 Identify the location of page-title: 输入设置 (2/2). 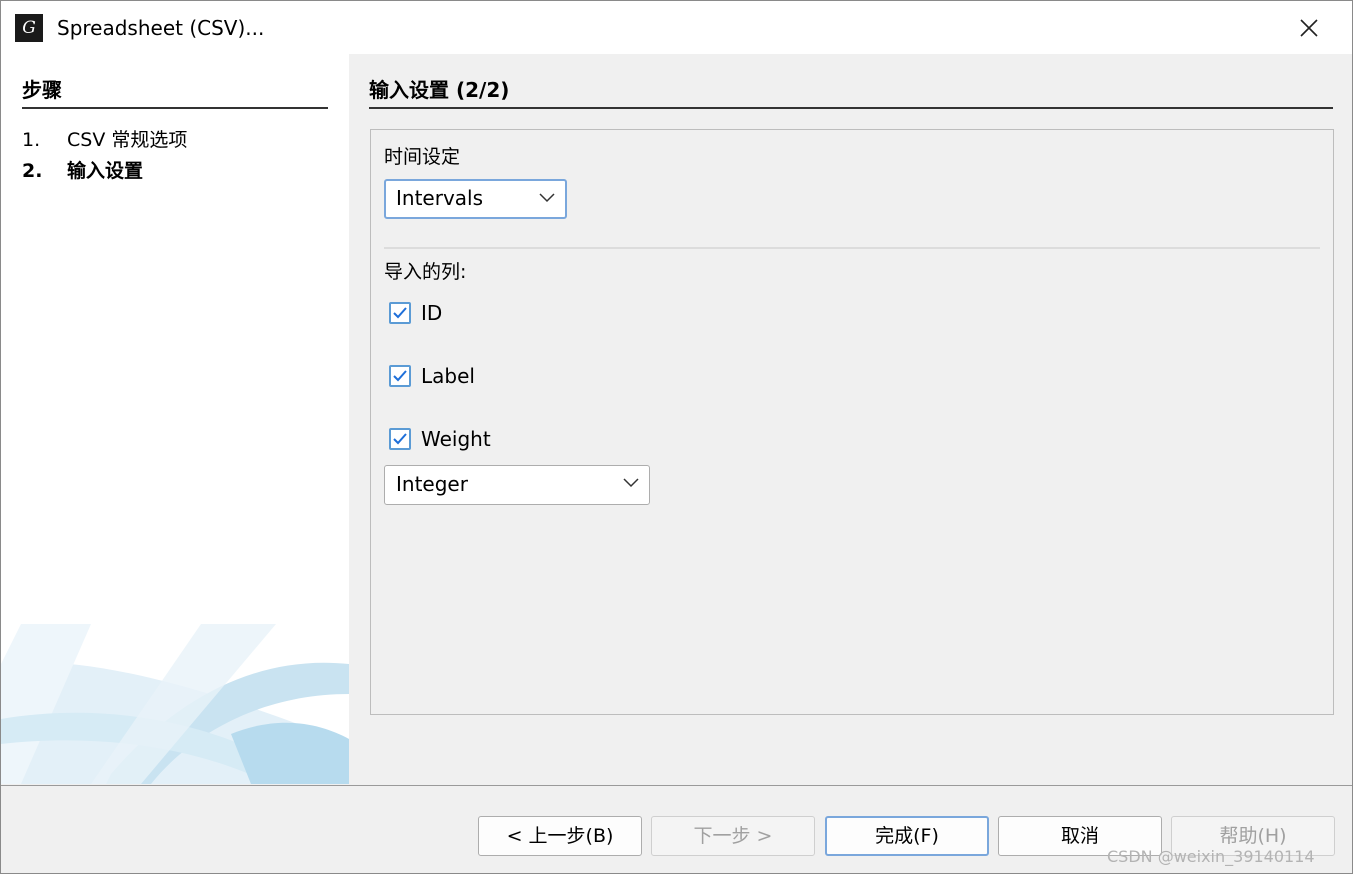
(851, 93).